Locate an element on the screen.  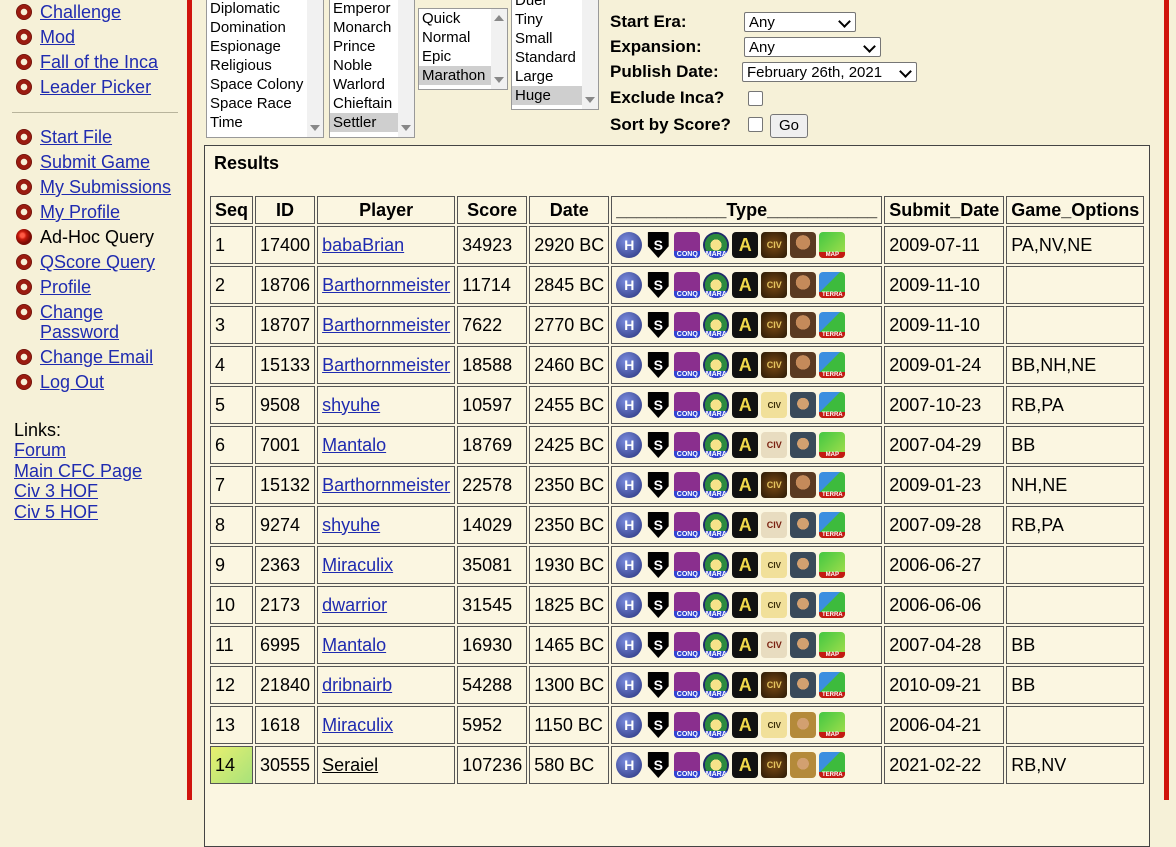
sidebar-item-fall-of-the-inca: Fall of the Inca is located at coordinates (87, 62).